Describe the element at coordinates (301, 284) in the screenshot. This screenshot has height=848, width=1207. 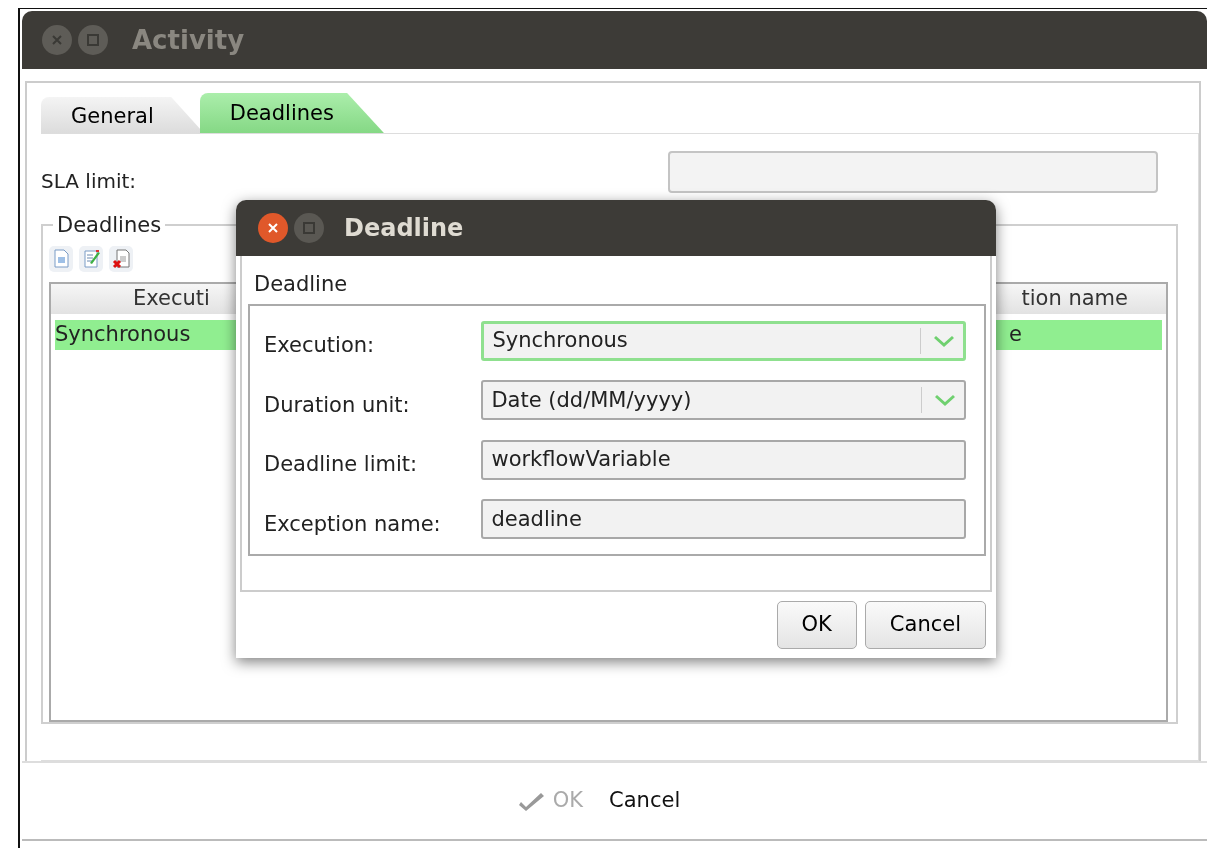
I see `group-title: Deadline` at that location.